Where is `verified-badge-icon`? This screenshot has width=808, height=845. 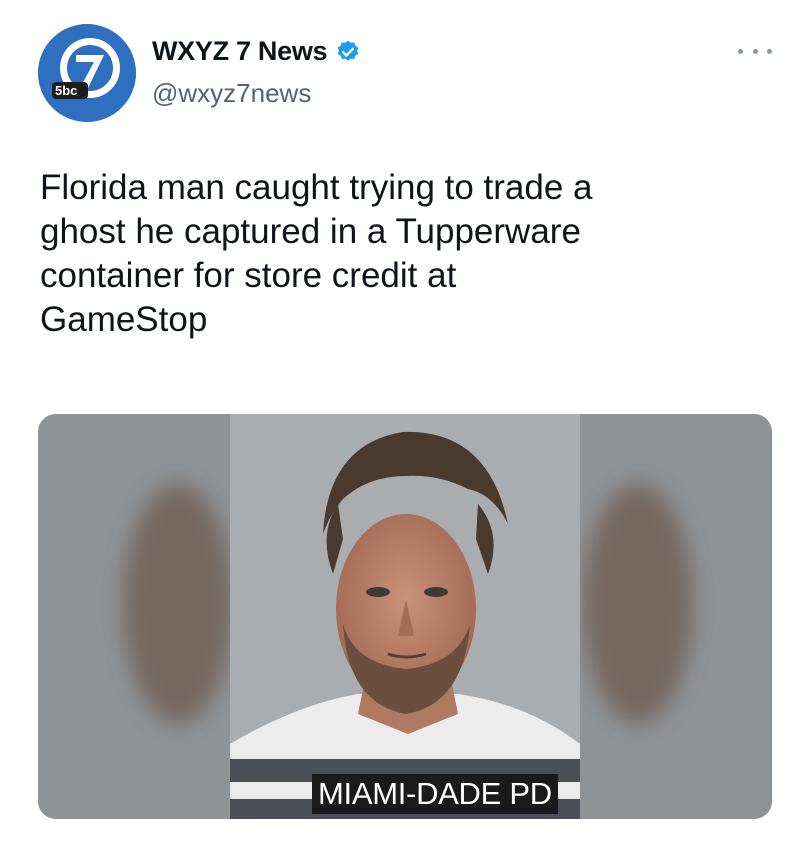
verified-badge-icon is located at coordinates (348, 50).